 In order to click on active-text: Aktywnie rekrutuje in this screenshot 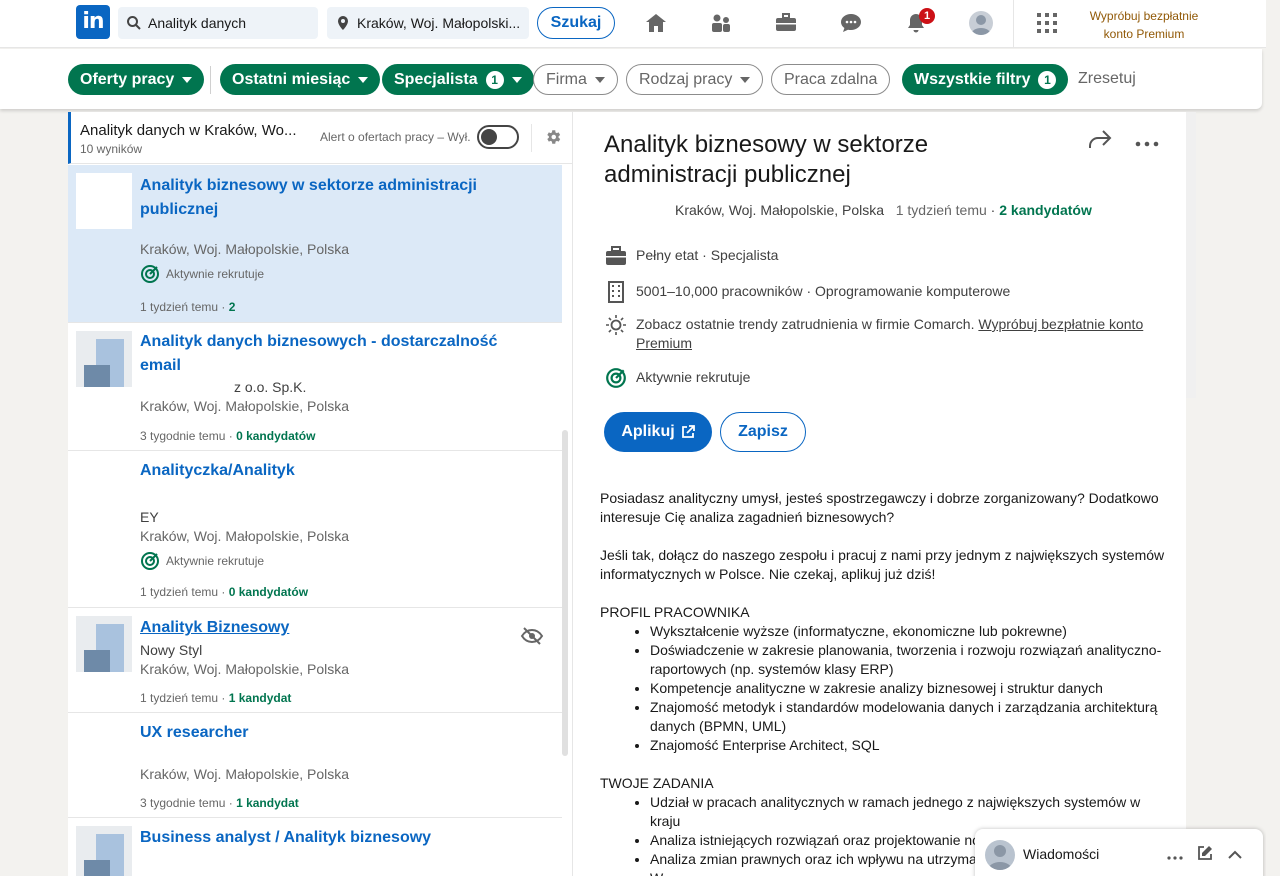, I will do `click(693, 377)`.